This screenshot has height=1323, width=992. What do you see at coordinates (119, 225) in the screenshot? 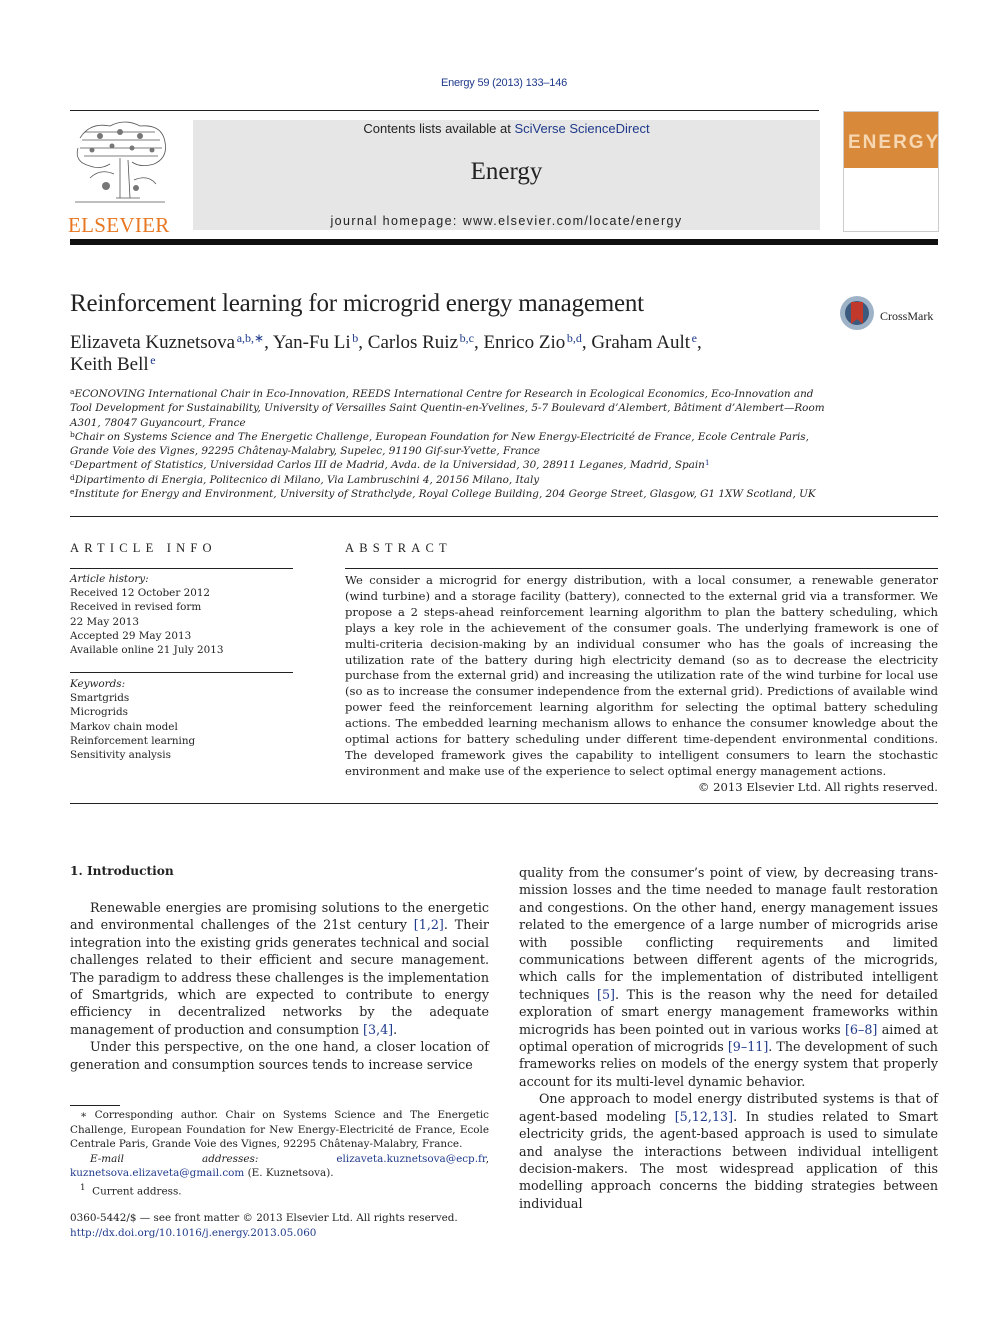
I see `elsevier-wordmark: ELSEVIER` at bounding box center [119, 225].